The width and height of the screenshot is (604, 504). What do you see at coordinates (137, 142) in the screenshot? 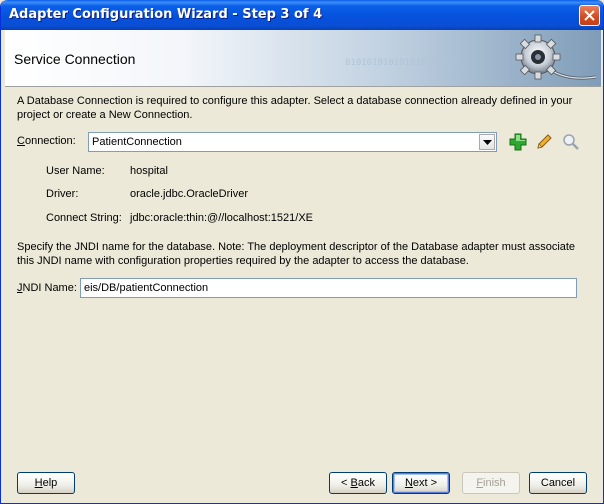
I see `connection-dropdown-value: PatientConnection` at bounding box center [137, 142].